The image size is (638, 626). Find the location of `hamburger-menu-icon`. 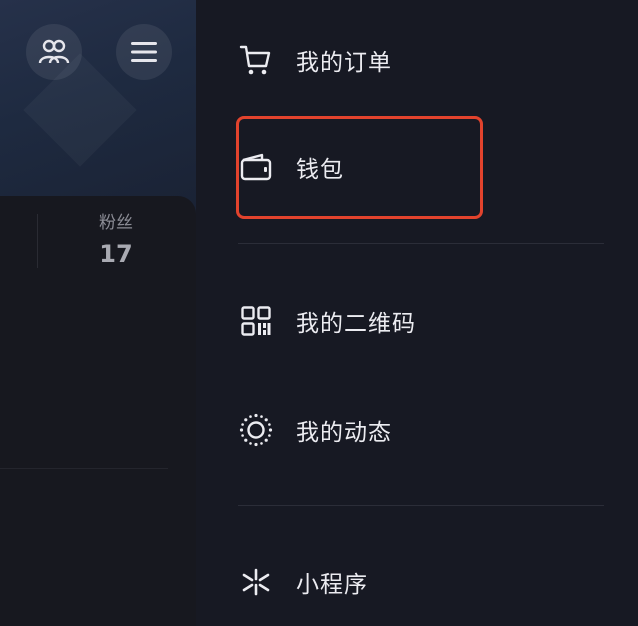

hamburger-menu-icon is located at coordinates (144, 52).